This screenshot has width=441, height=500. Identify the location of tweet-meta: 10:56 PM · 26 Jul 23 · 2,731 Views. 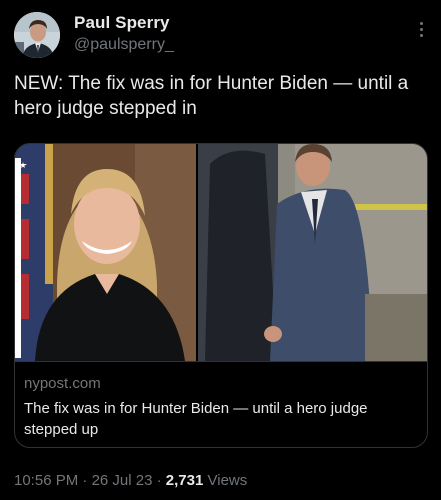
(130, 480).